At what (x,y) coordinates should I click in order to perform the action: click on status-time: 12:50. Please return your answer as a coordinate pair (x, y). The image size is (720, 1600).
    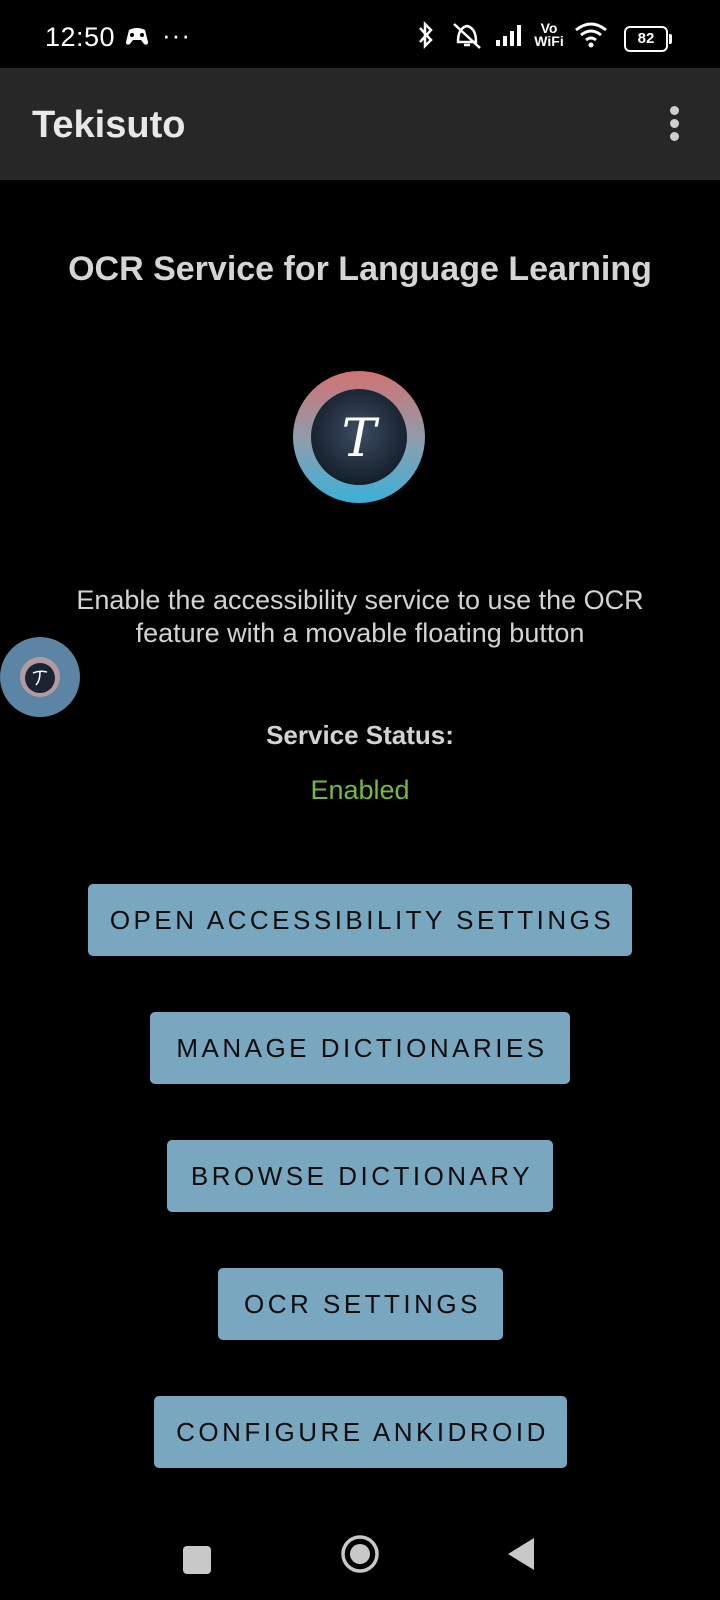
    Looking at the image, I should click on (80, 37).